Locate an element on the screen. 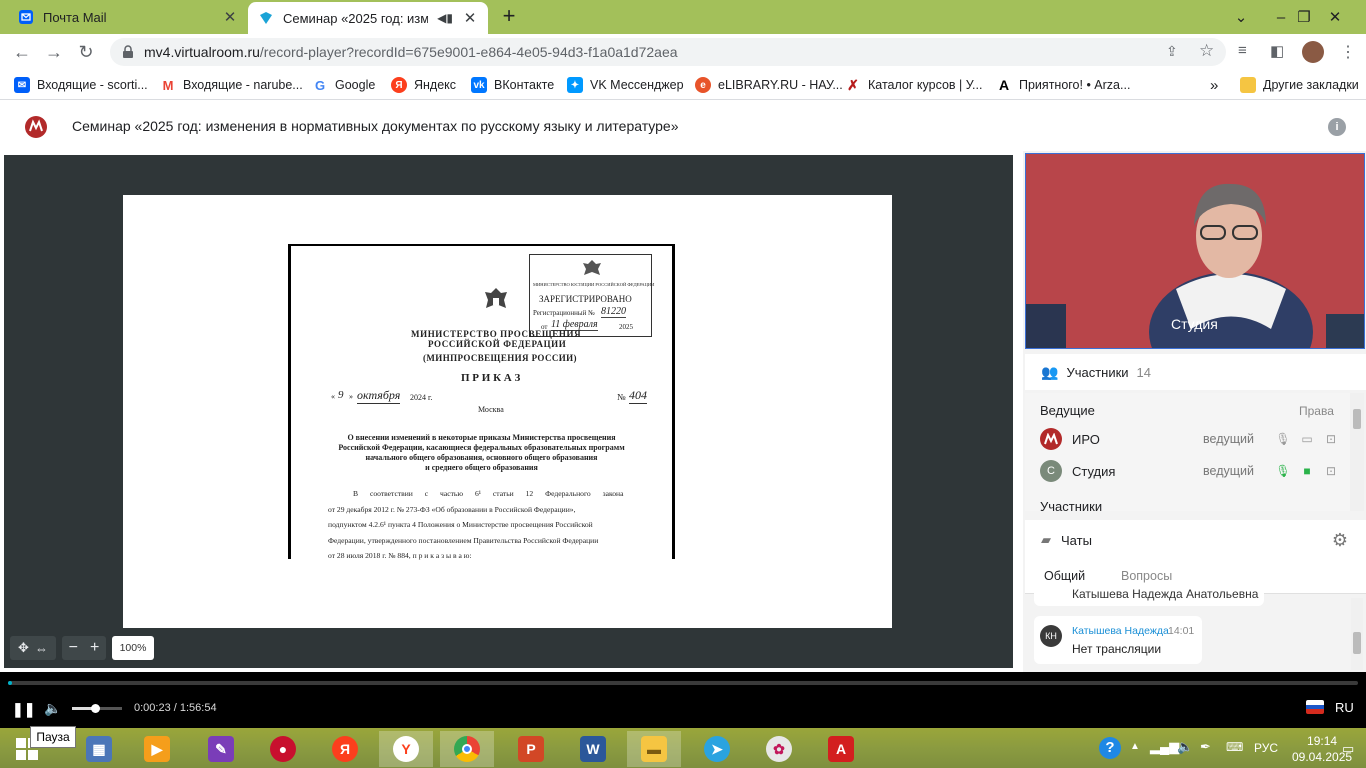 This screenshot has height=768, width=1366. folder-icon: ▬ is located at coordinates (654, 749).